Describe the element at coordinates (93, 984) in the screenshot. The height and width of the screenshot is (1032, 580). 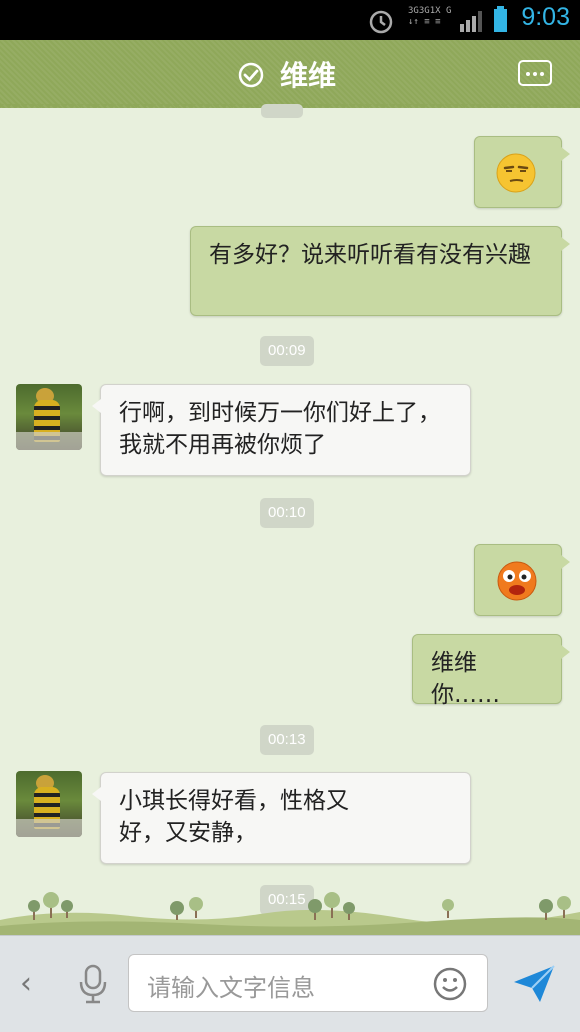
I see `microphone-icon` at that location.